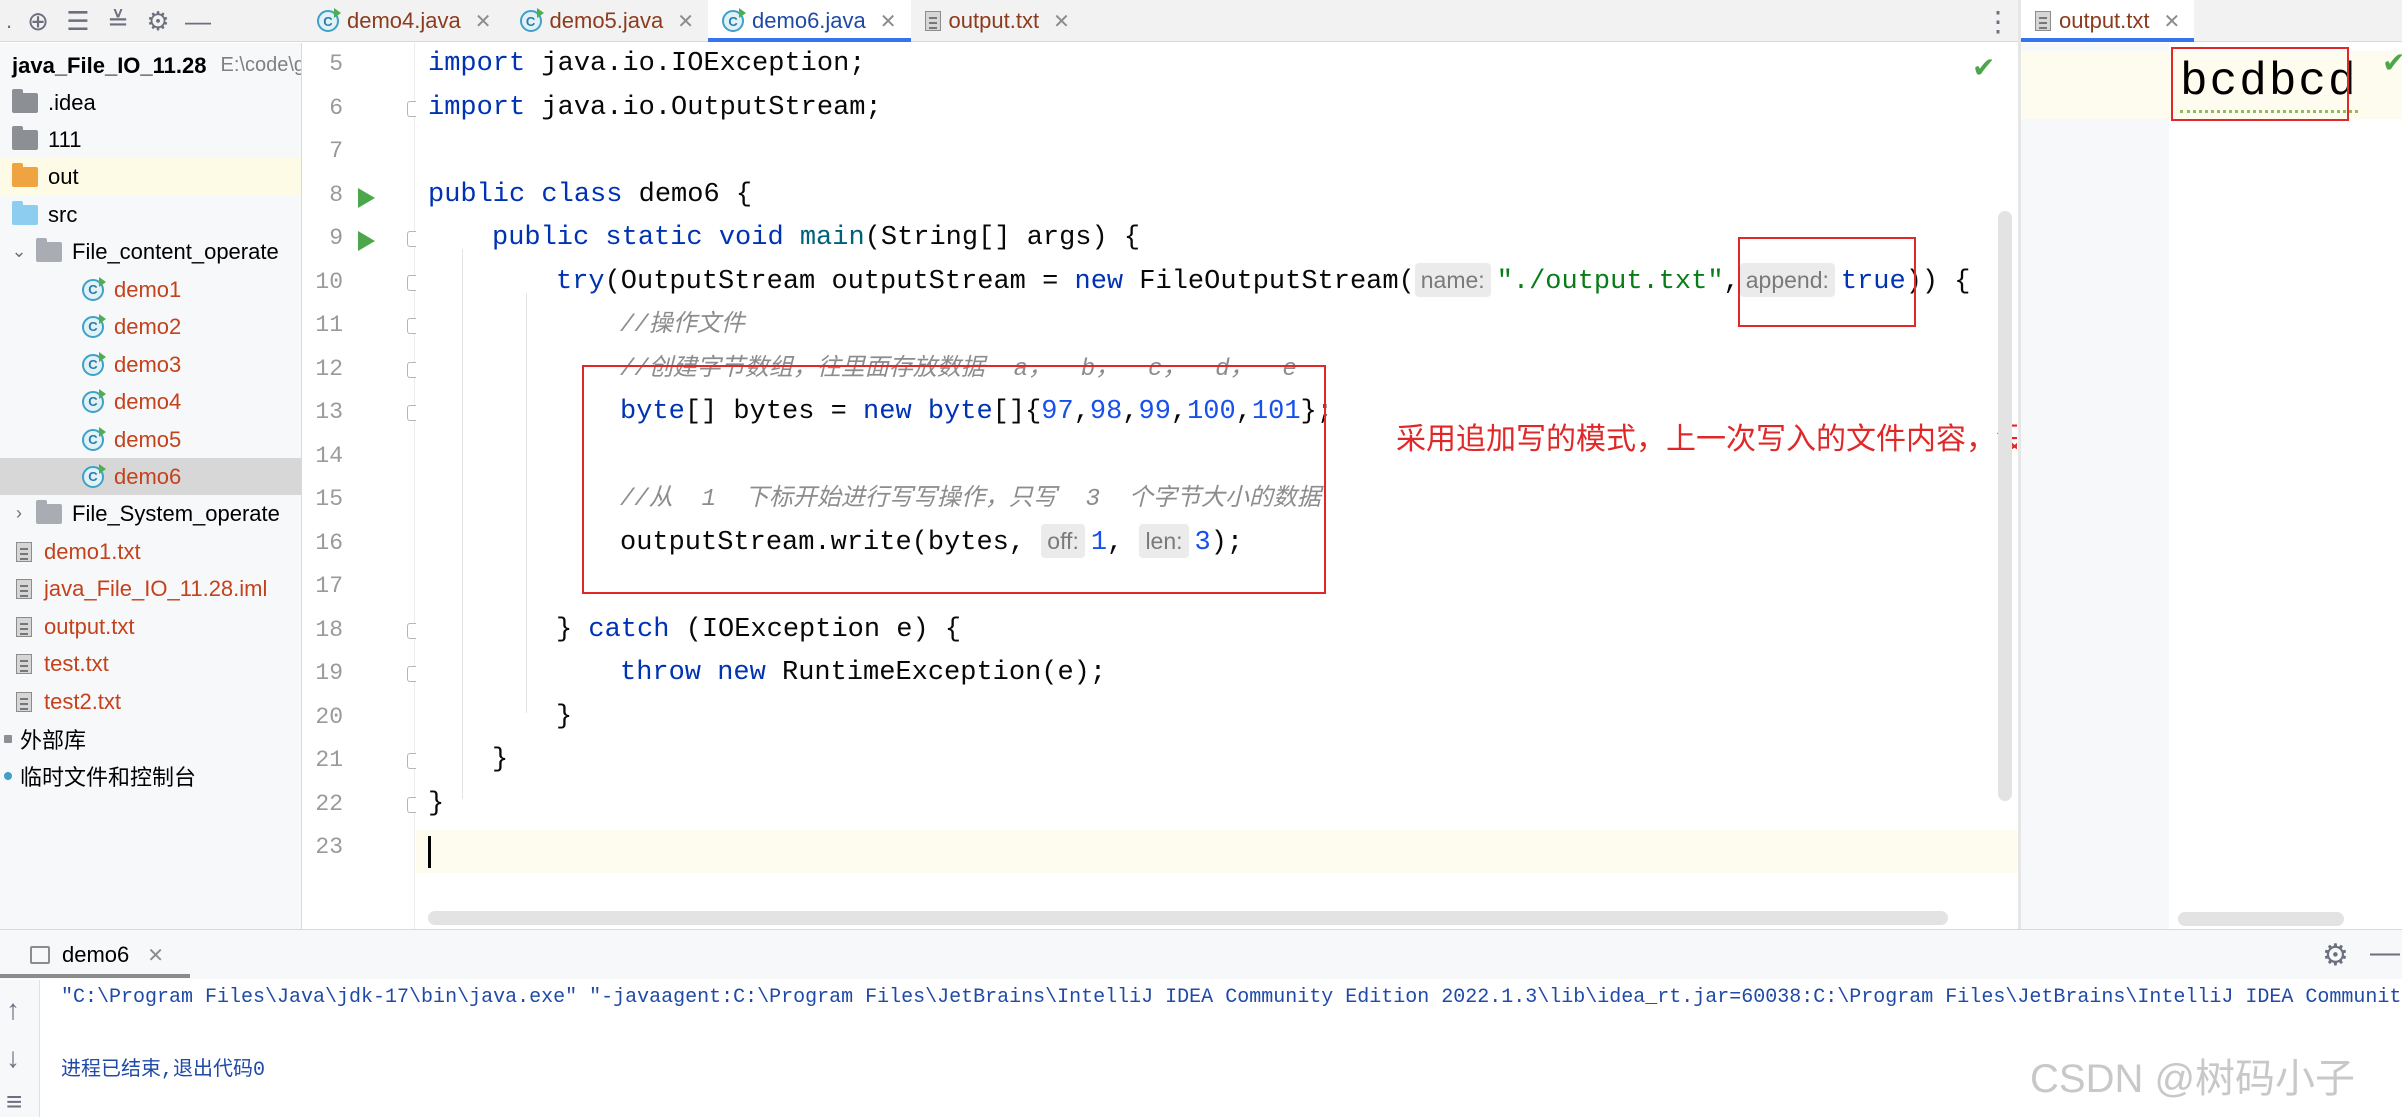 The width and height of the screenshot is (2402, 1117). I want to click on tab-output-txt-right: output.txt ✕, so click(2108, 21).